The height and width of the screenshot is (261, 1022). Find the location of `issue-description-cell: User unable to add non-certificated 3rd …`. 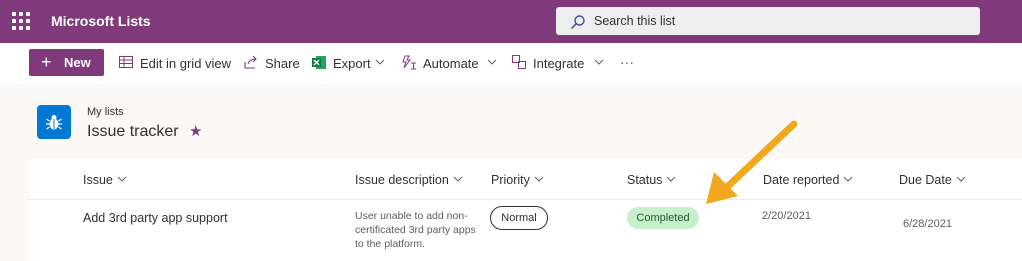

issue-description-cell: User unable to add non-certificated 3rd … is located at coordinates (415, 230).